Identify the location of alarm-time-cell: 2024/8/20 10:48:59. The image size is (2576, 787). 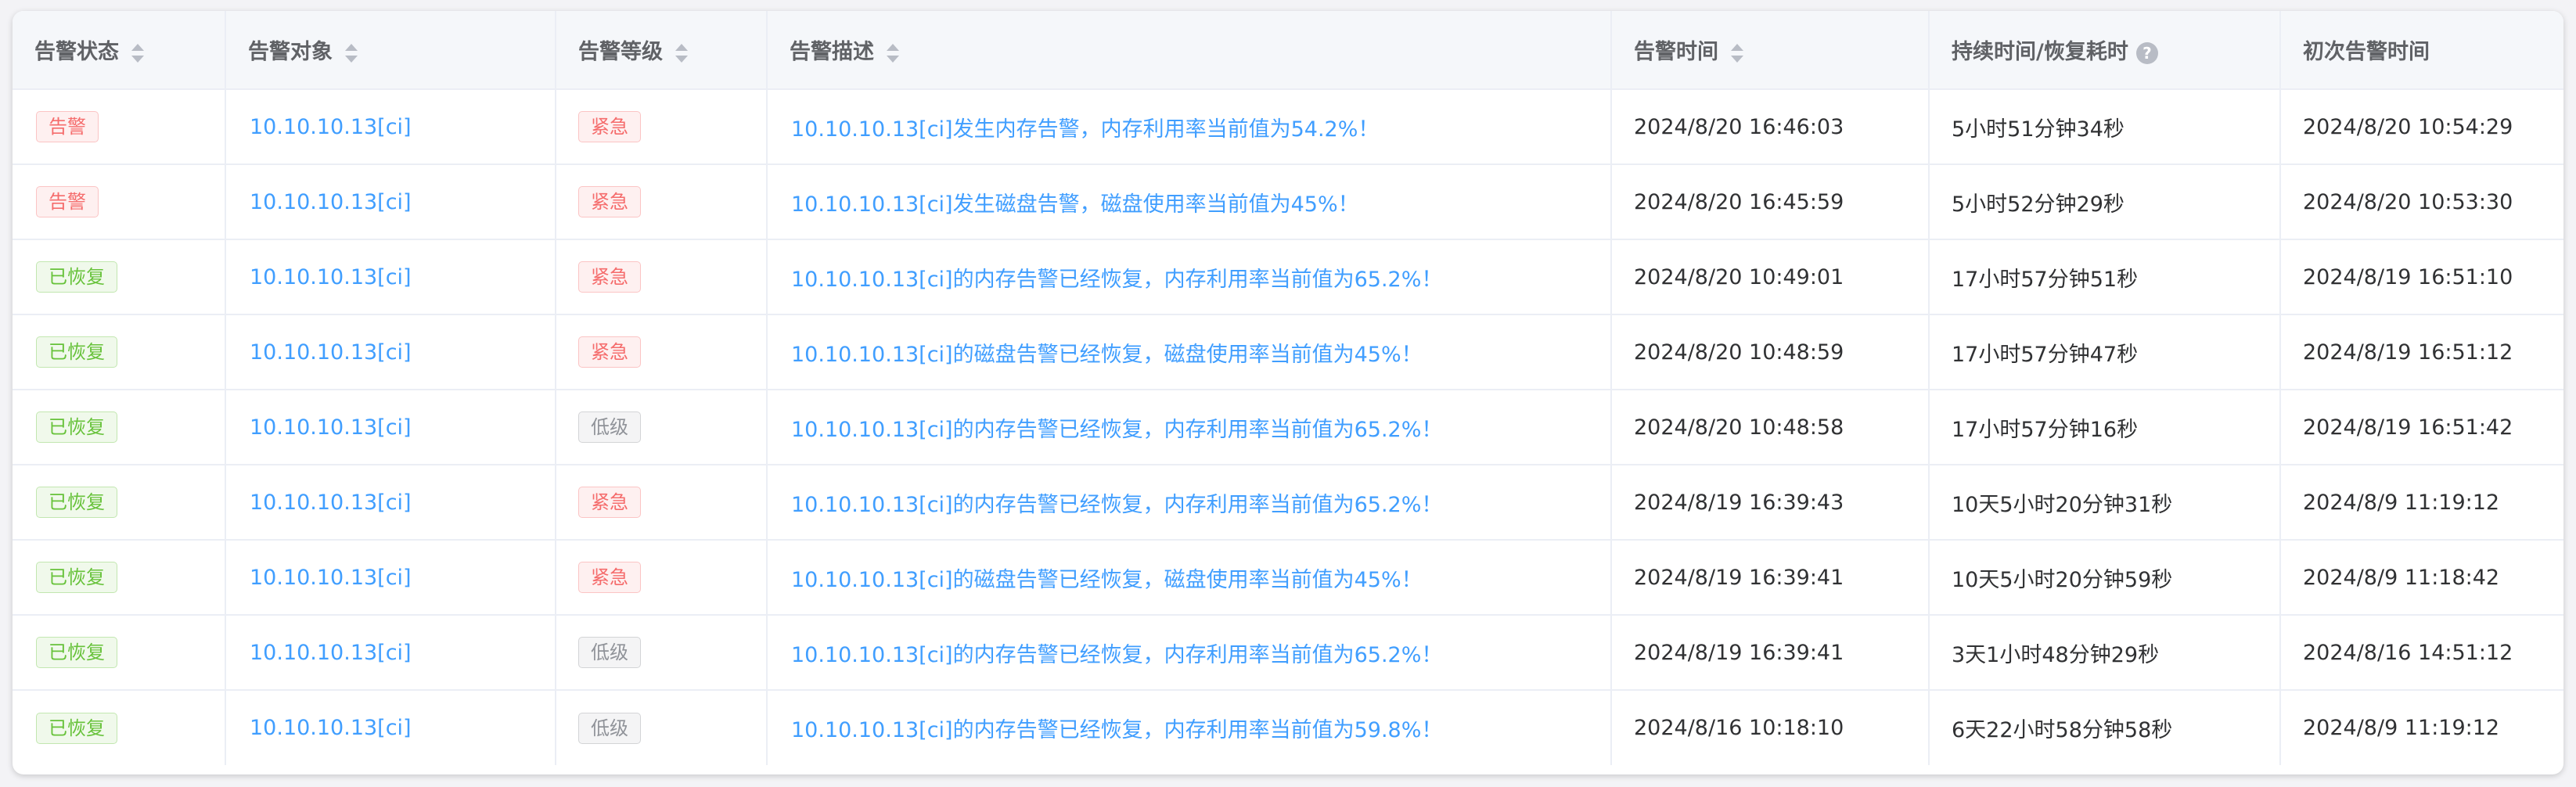
(1770, 352).